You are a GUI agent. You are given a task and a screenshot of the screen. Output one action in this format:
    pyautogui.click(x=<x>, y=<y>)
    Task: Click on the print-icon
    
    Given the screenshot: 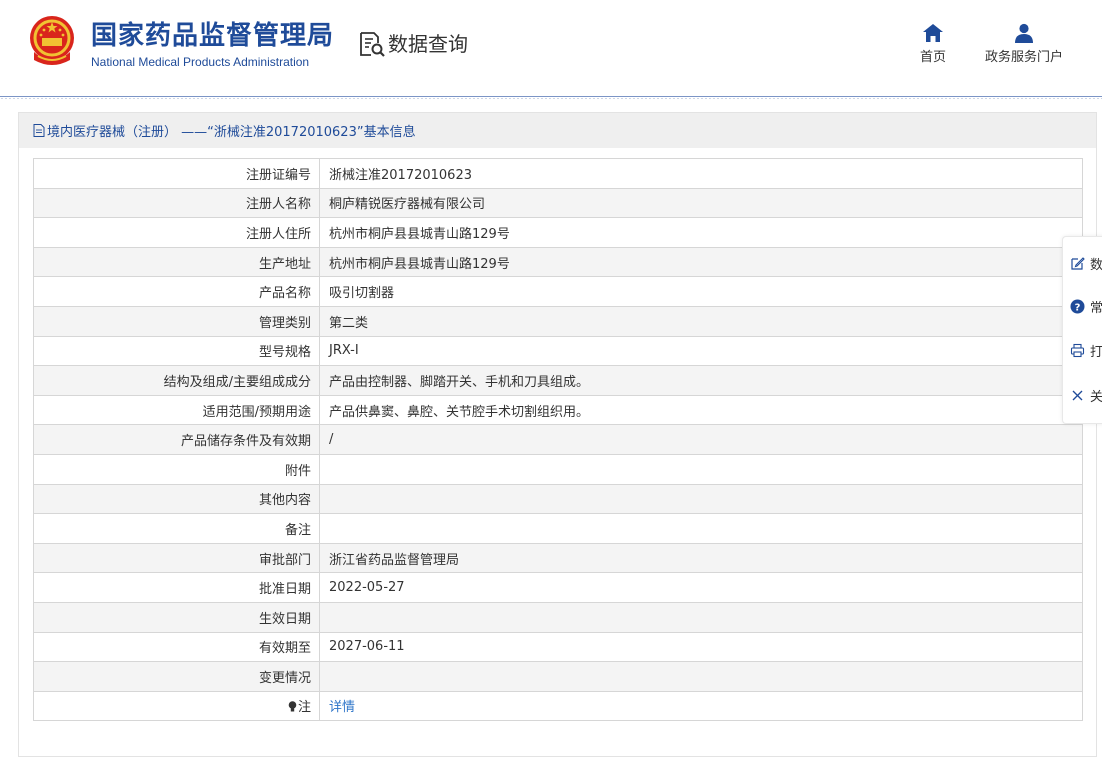 What is the action you would take?
    pyautogui.click(x=1077, y=350)
    